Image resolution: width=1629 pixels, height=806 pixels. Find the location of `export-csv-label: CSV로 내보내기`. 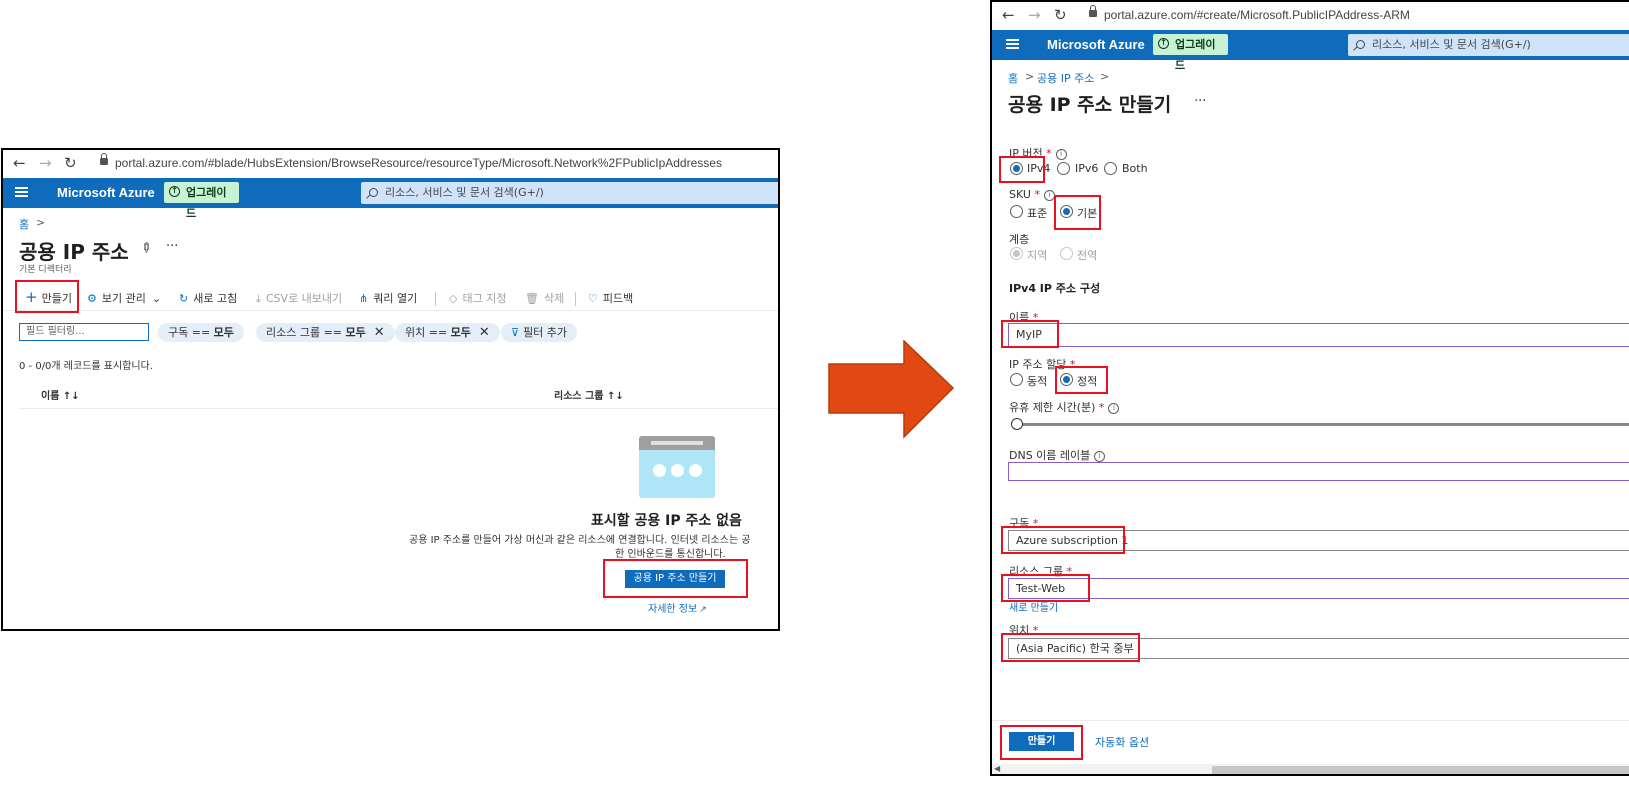

export-csv-label: CSV로 내보내기 is located at coordinates (304, 298).